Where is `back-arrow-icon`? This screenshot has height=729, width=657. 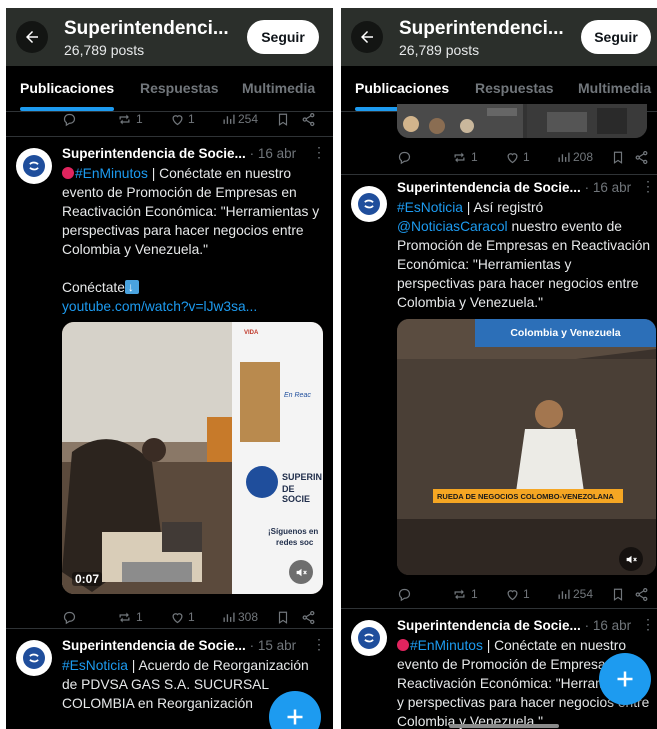
back-arrow-icon is located at coordinates (367, 37).